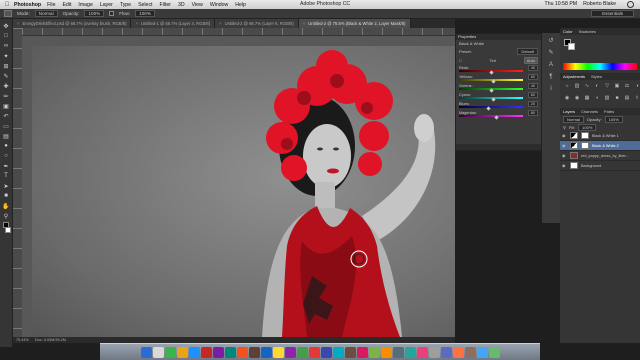 The image size is (640, 360). I want to click on gradient-icon: ▤, so click(6, 136).